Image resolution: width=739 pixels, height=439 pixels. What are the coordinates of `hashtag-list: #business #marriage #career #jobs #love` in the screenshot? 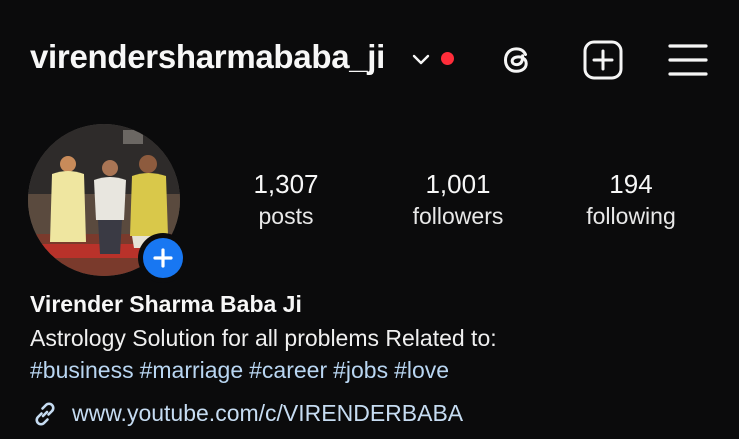 It's located at (242, 370).